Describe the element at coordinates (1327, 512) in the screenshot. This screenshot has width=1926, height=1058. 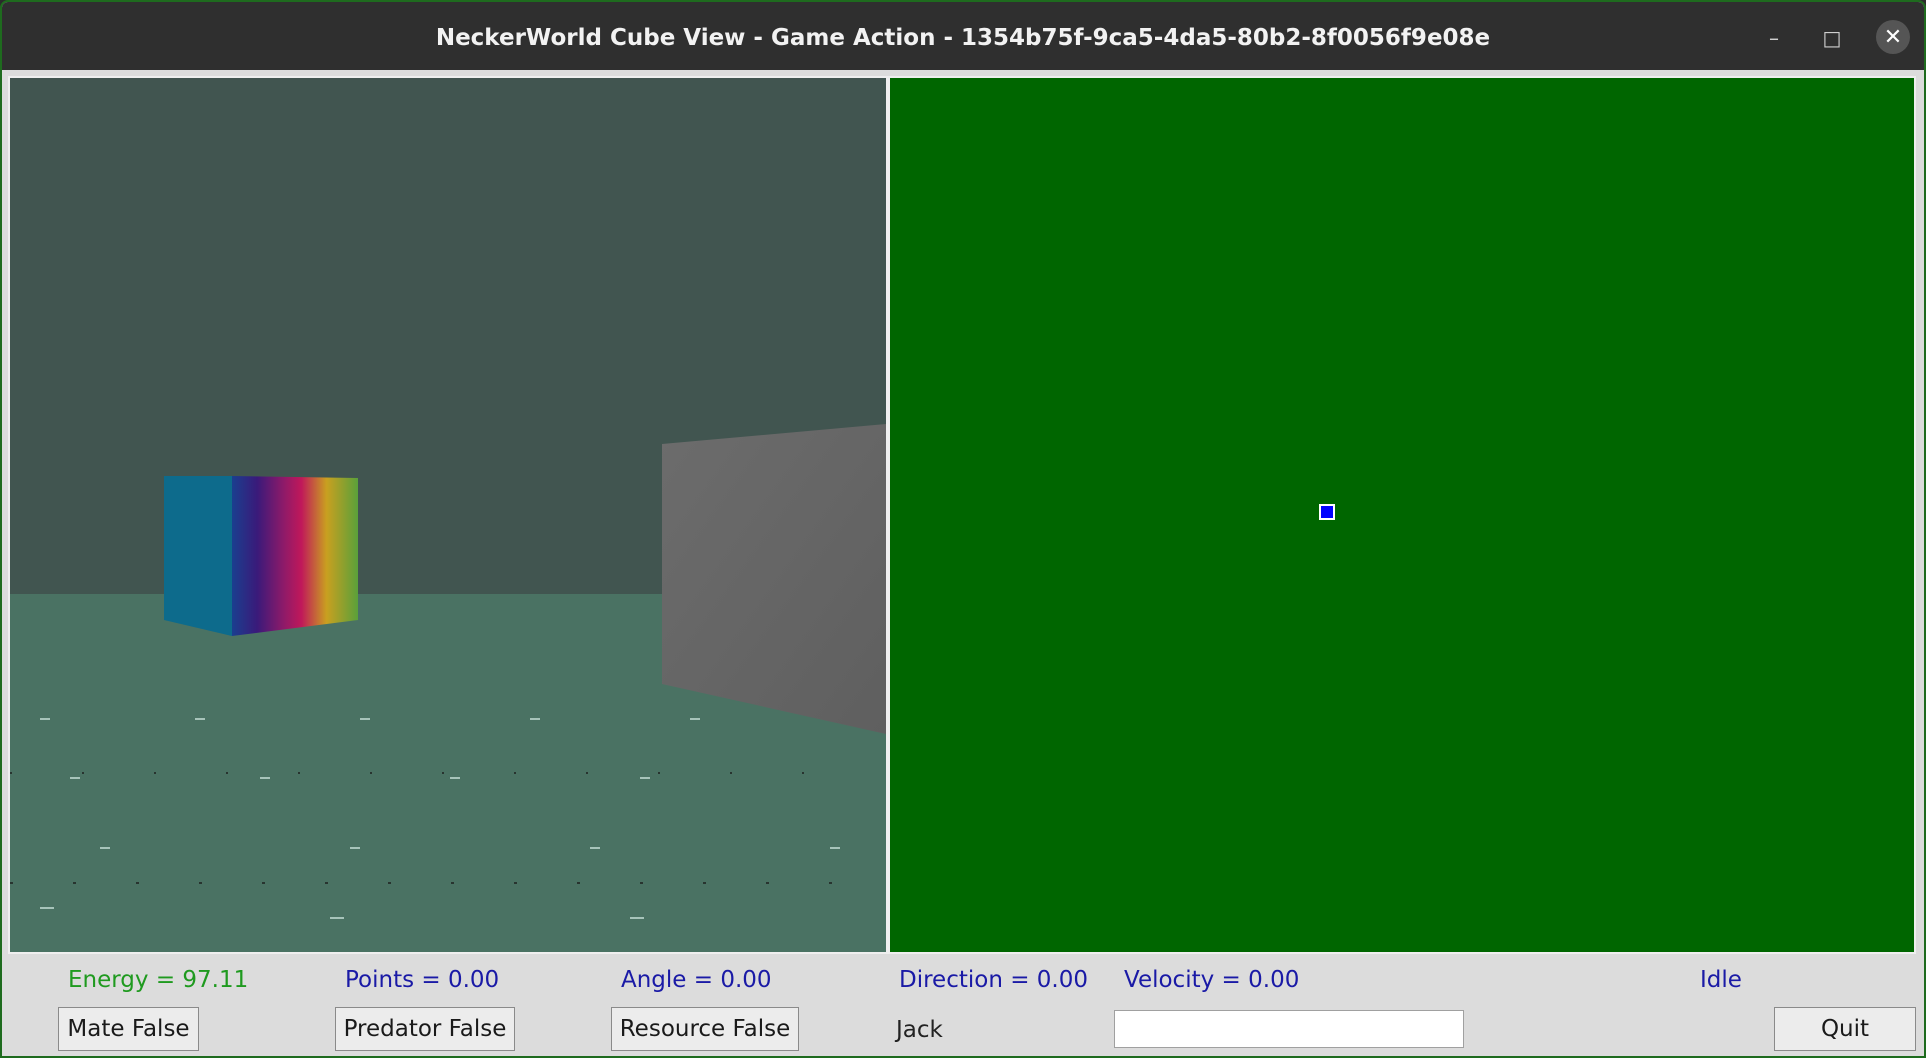
I see `agent-marker` at that location.